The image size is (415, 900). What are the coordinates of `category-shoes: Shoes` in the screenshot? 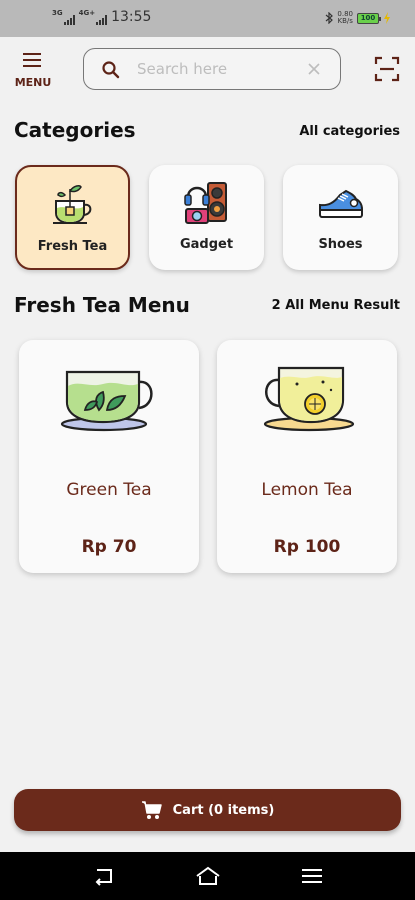 It's located at (340, 217).